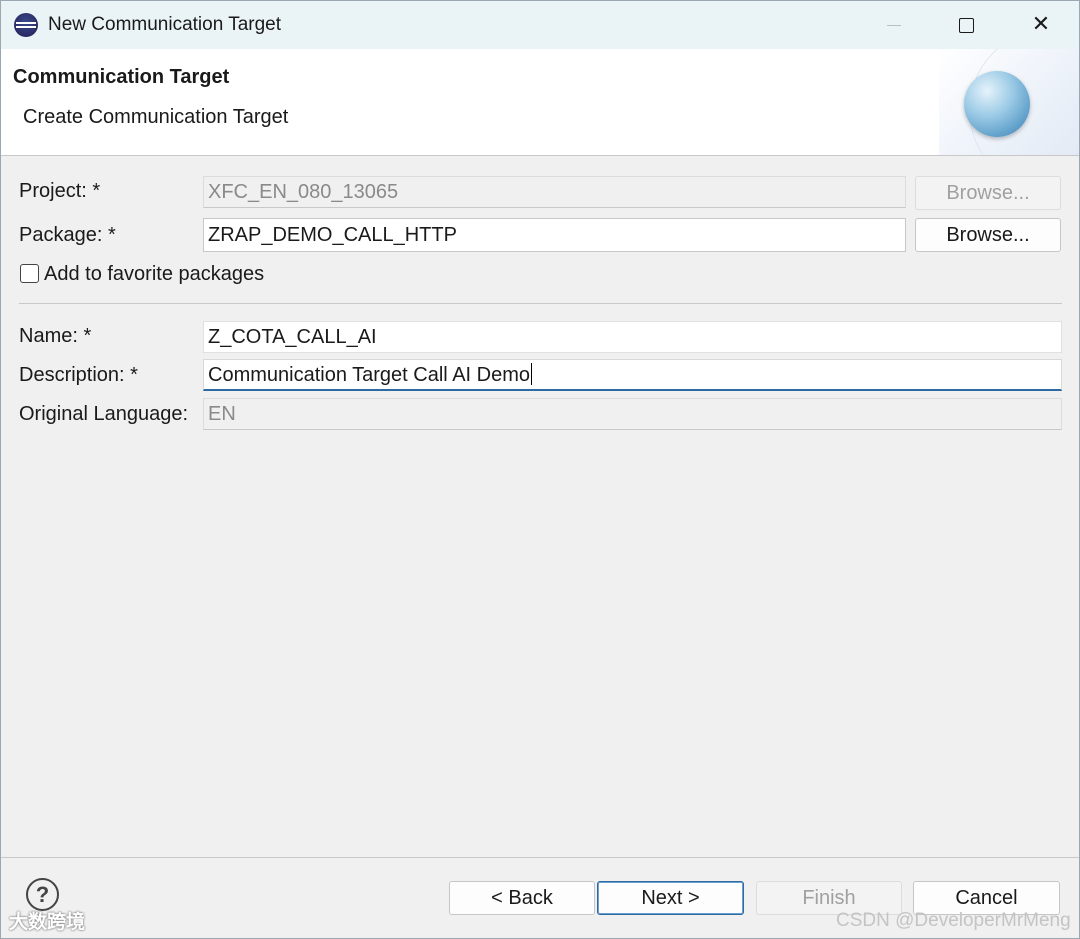  Describe the element at coordinates (554, 235) in the screenshot. I see `package-field: ZRAP_DEMO_CALL_HTTP` at that location.